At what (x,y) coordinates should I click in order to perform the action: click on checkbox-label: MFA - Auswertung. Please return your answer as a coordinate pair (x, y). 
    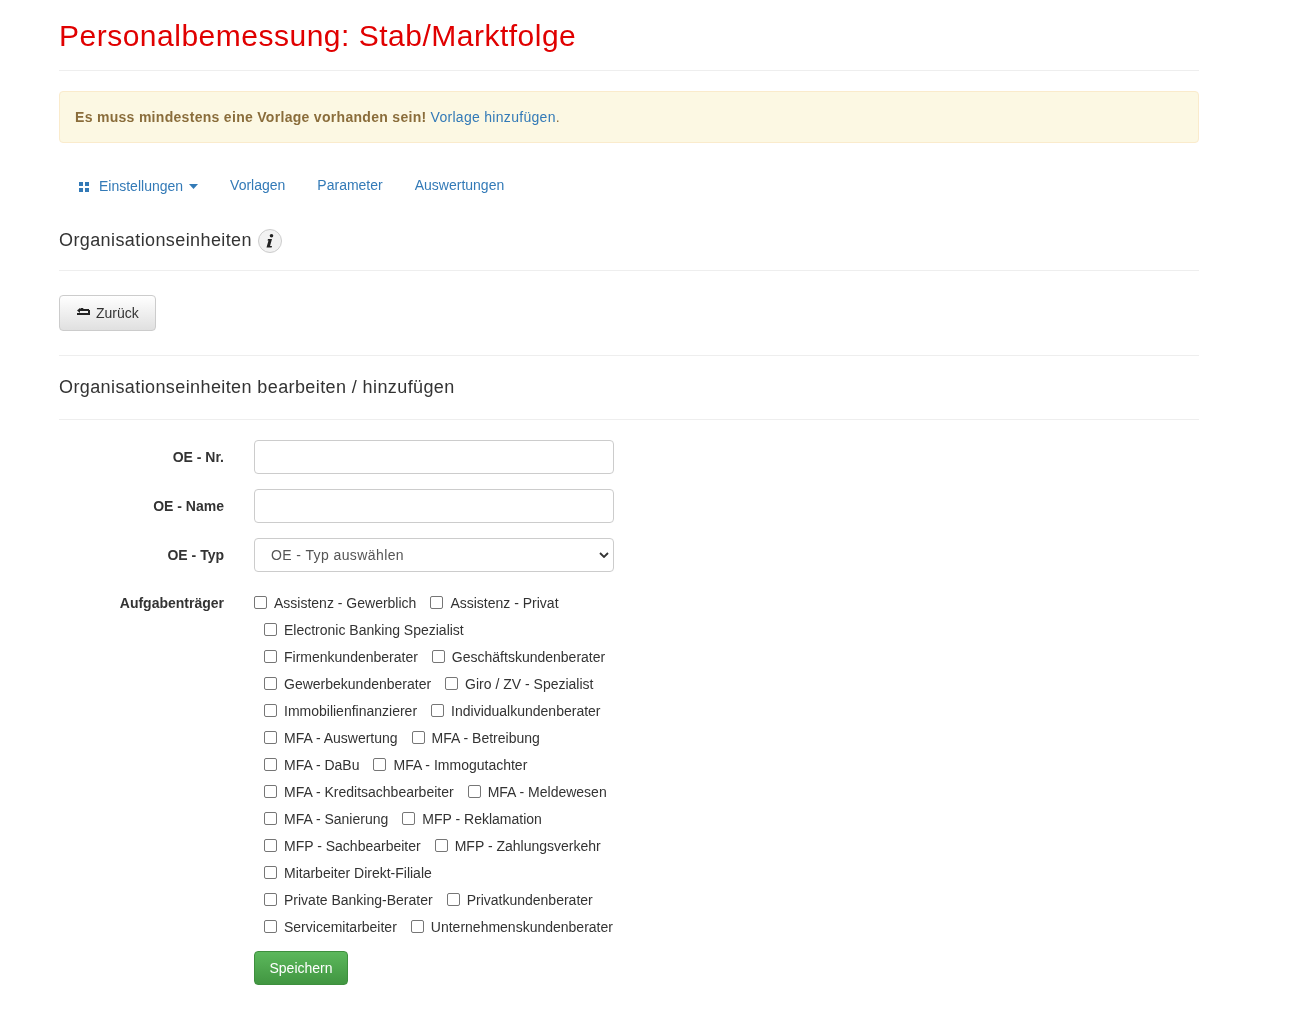
    Looking at the image, I should click on (341, 738).